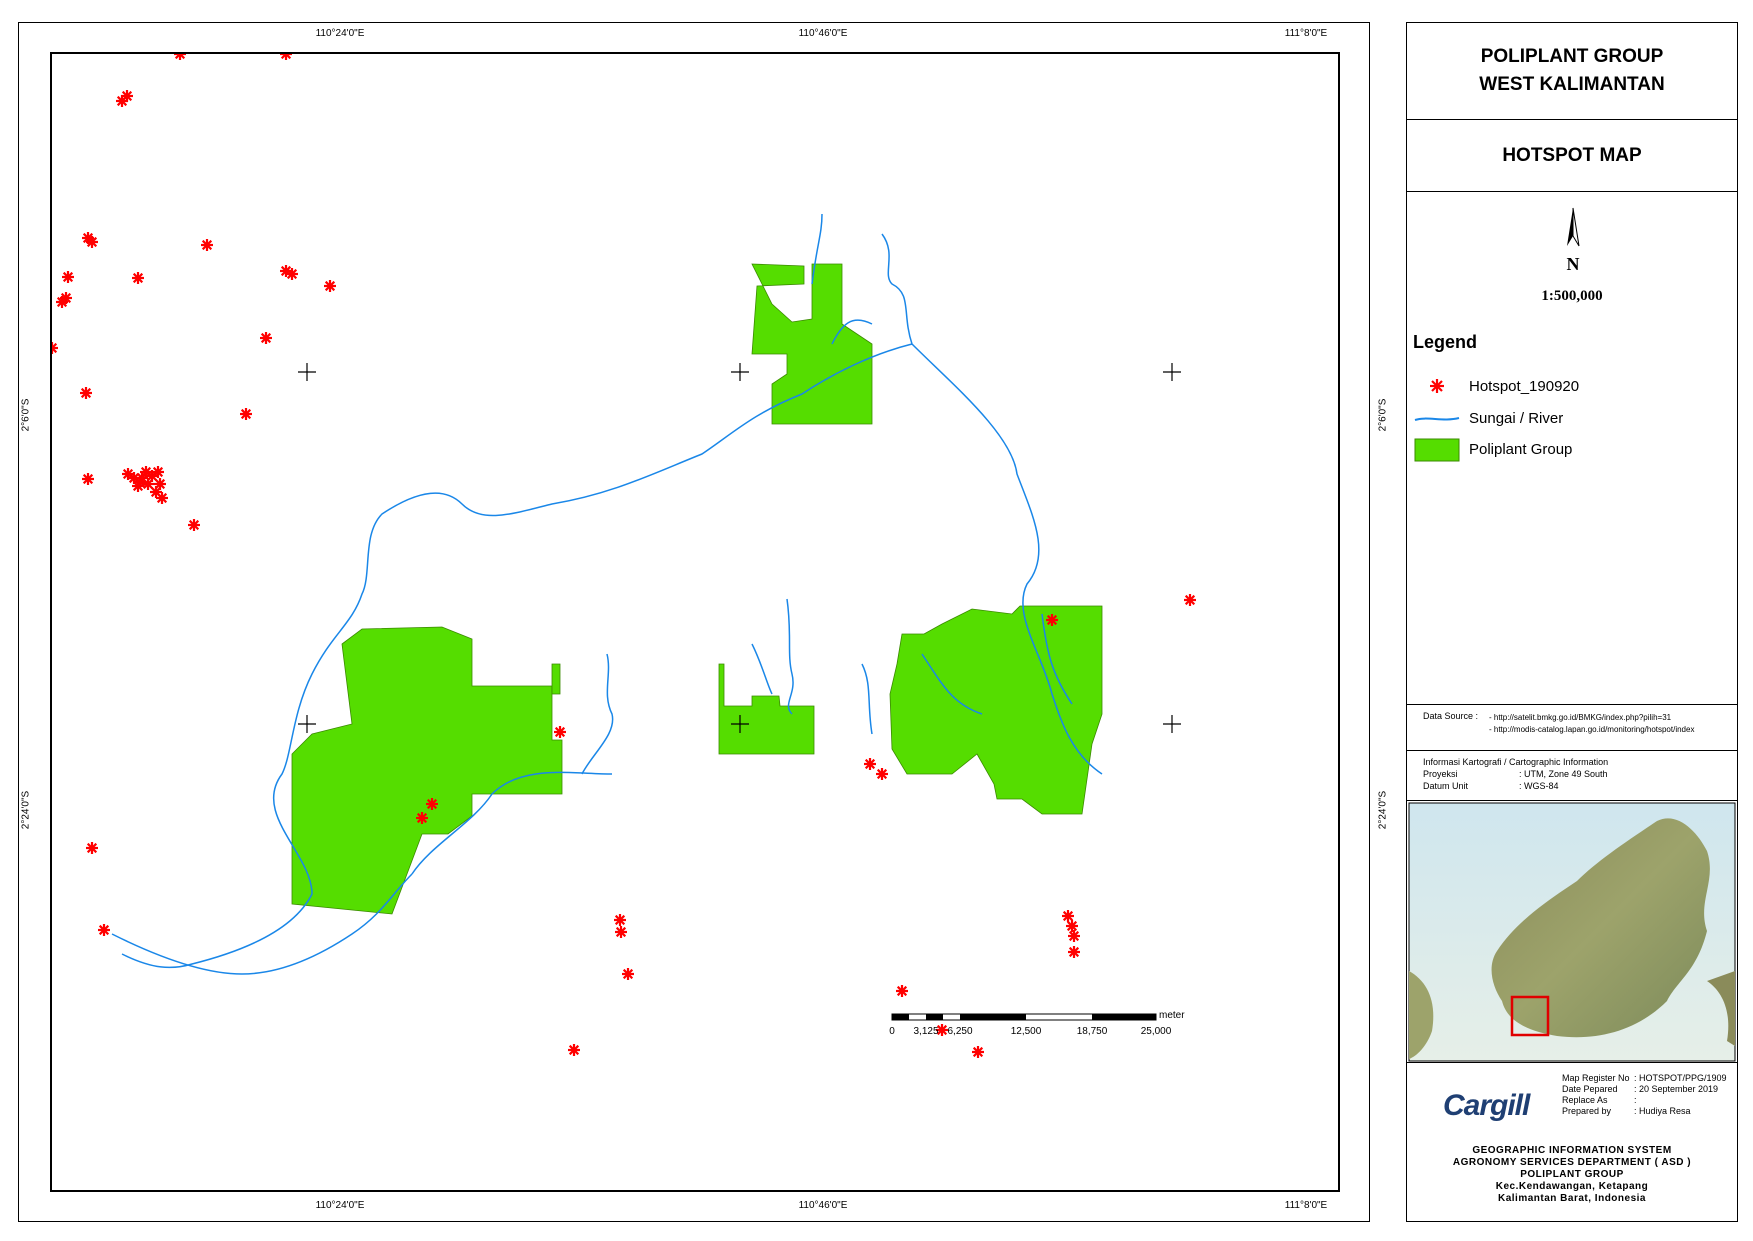 Image resolution: width=1753 pixels, height=1241 pixels. What do you see at coordinates (1486, 1105) in the screenshot?
I see `cargill-logo: Cargill` at bounding box center [1486, 1105].